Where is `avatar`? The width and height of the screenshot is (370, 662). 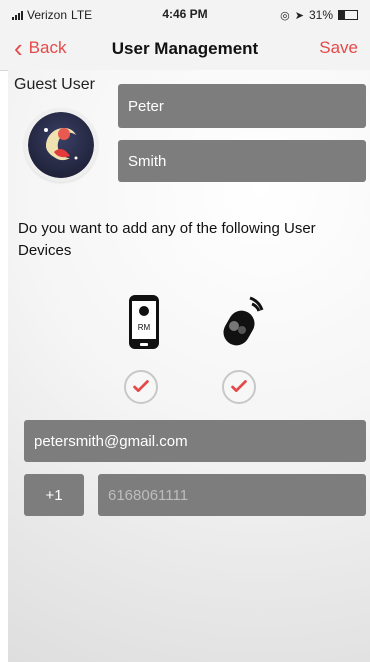 avatar is located at coordinates (61, 145).